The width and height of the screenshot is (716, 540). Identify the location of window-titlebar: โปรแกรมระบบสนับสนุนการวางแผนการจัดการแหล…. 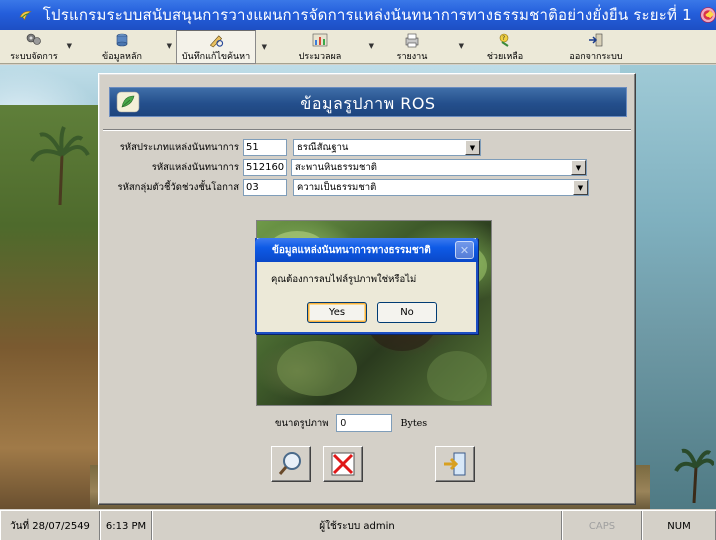
(358, 15).